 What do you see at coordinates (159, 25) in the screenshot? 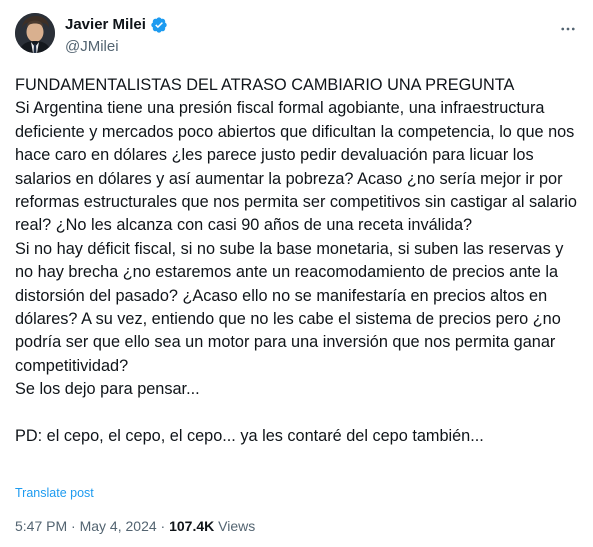
I see `verified-badge-icon` at bounding box center [159, 25].